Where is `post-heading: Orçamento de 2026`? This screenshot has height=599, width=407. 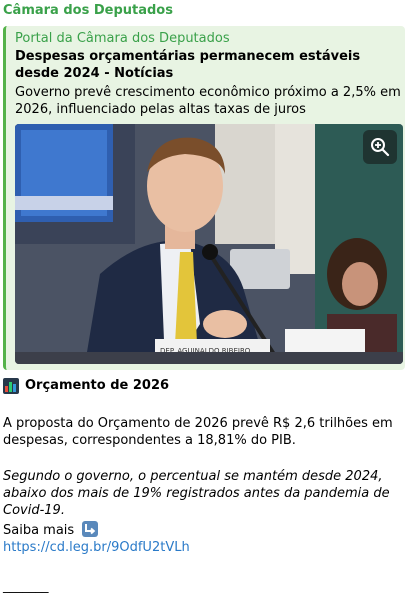 post-heading: Orçamento de 2026 is located at coordinates (86, 385).